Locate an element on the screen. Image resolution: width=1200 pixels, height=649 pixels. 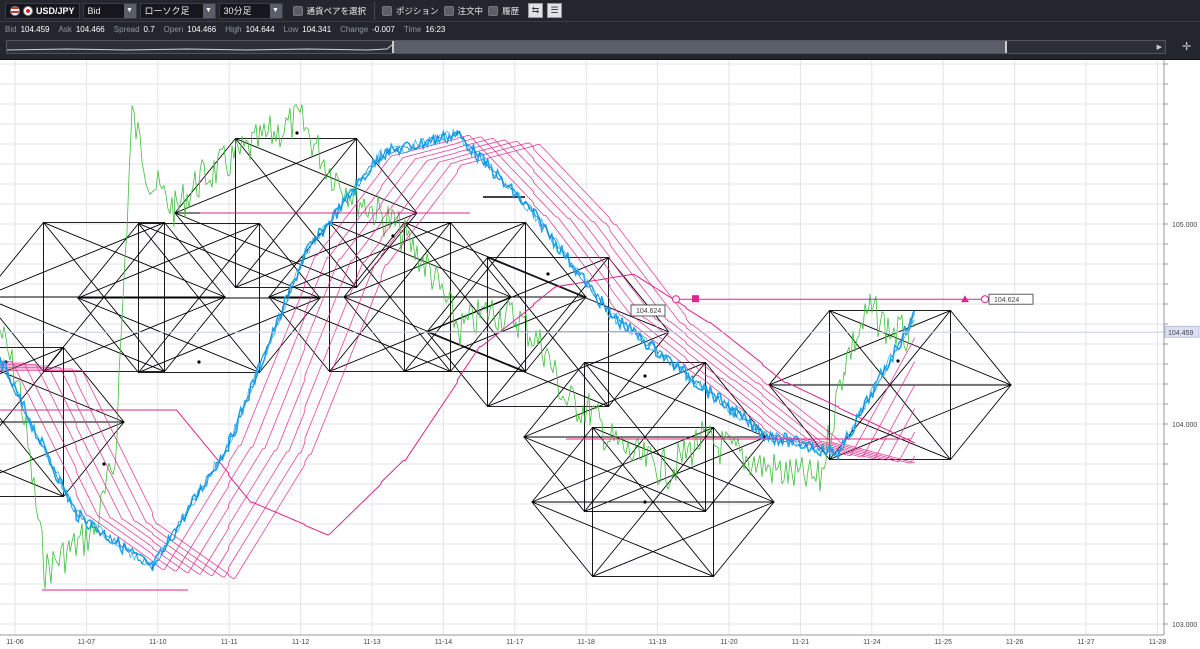
time-label: Time is located at coordinates (412, 29).